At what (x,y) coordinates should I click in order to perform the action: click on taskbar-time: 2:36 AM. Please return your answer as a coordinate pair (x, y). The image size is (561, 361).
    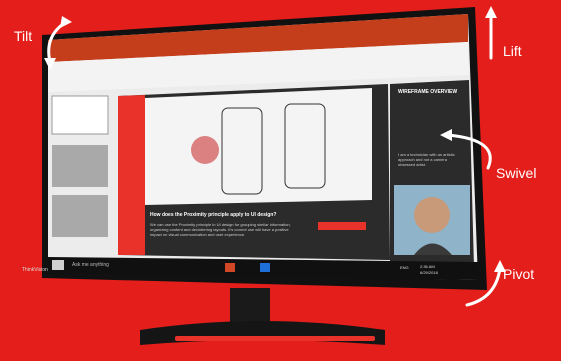
    Looking at the image, I should click on (427, 266).